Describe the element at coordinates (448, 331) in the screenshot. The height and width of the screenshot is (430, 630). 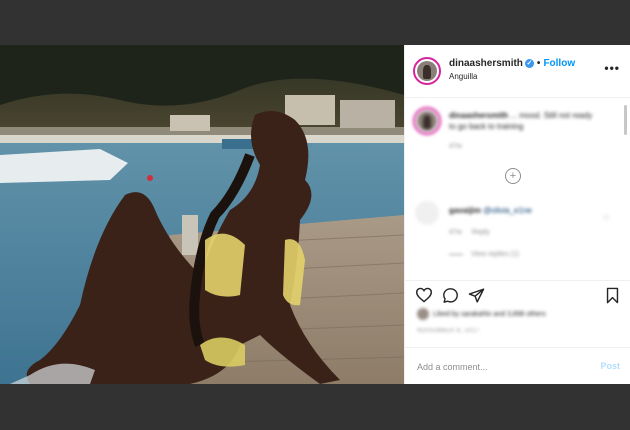
I see `post-date: NOVEMBER 8, 2017` at that location.